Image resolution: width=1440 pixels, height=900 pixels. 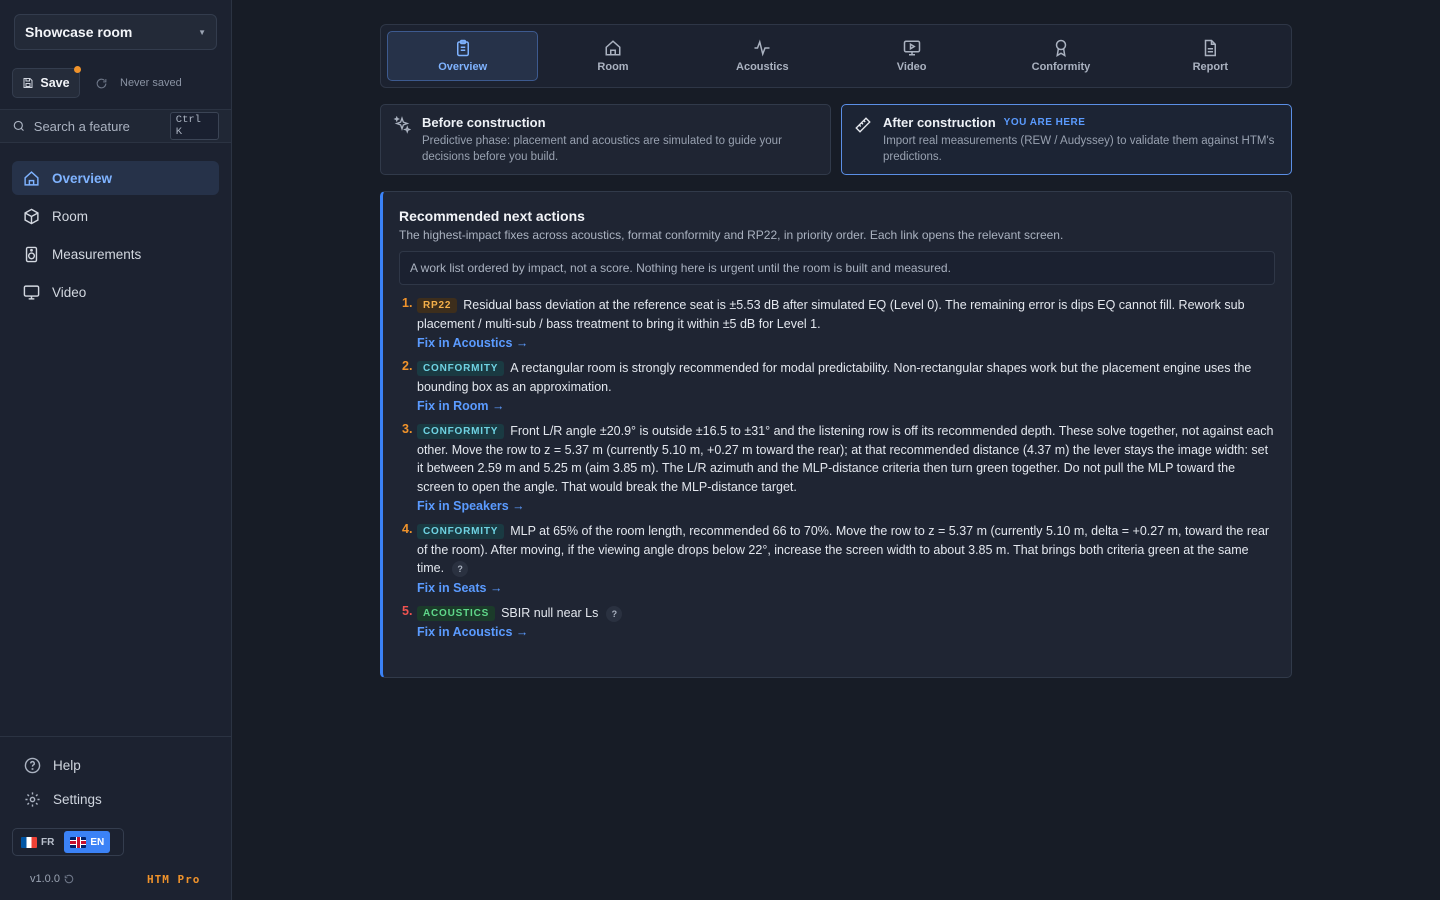 What do you see at coordinates (69, 292) in the screenshot?
I see `sidebar-item-label: Video` at bounding box center [69, 292].